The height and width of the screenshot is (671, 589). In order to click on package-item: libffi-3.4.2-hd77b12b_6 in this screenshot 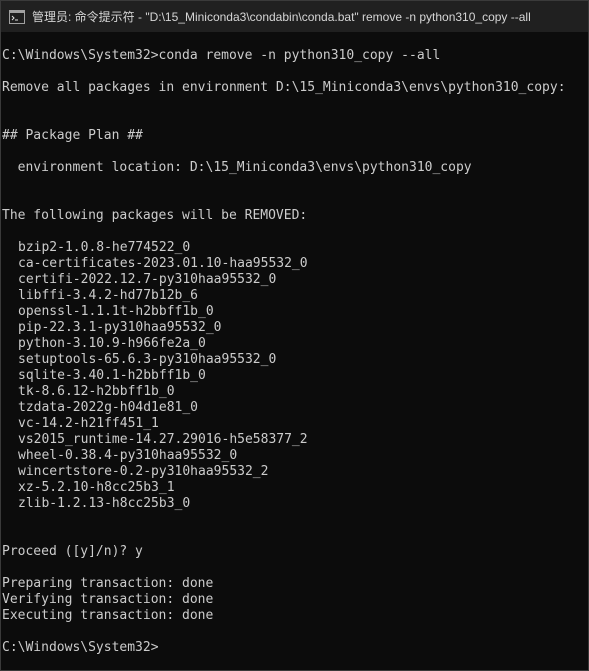, I will do `click(108, 295)`.